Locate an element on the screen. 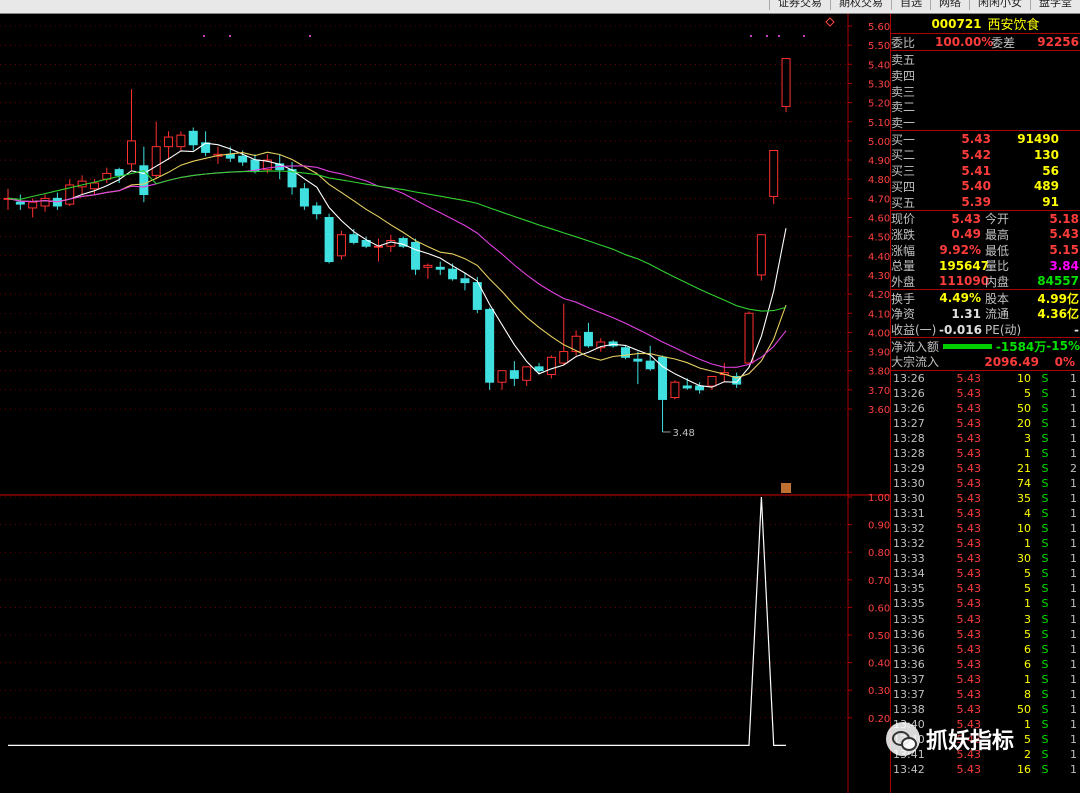  stock-title: 000721 西安饮食 is located at coordinates (985, 24).